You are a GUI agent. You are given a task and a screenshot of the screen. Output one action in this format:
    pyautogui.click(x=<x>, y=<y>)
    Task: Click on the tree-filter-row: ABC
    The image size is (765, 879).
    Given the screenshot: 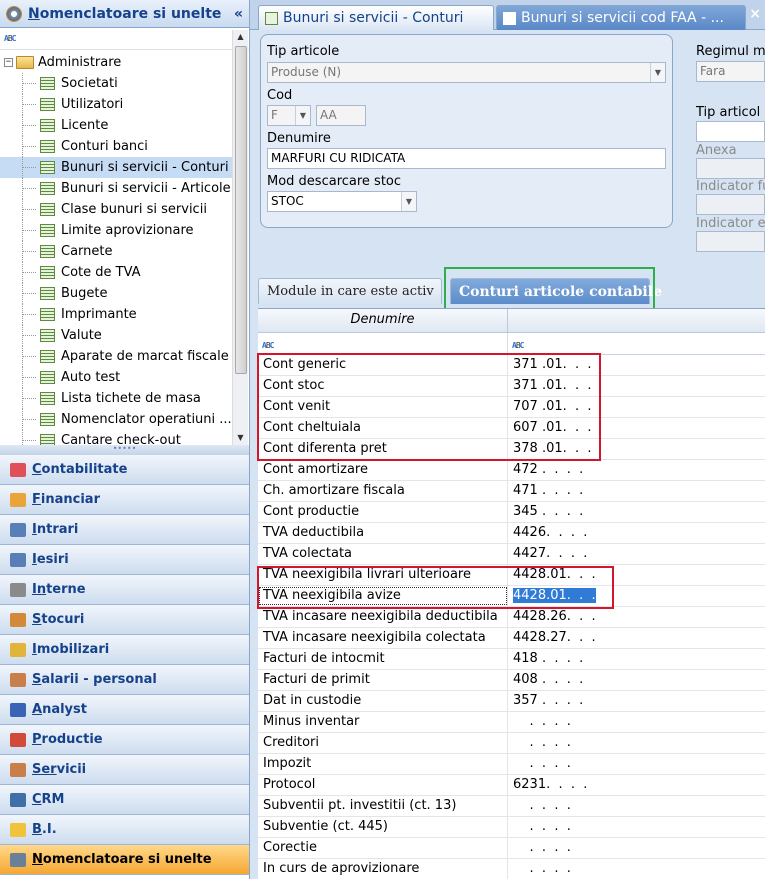 What is the action you would take?
    pyautogui.click(x=124, y=39)
    